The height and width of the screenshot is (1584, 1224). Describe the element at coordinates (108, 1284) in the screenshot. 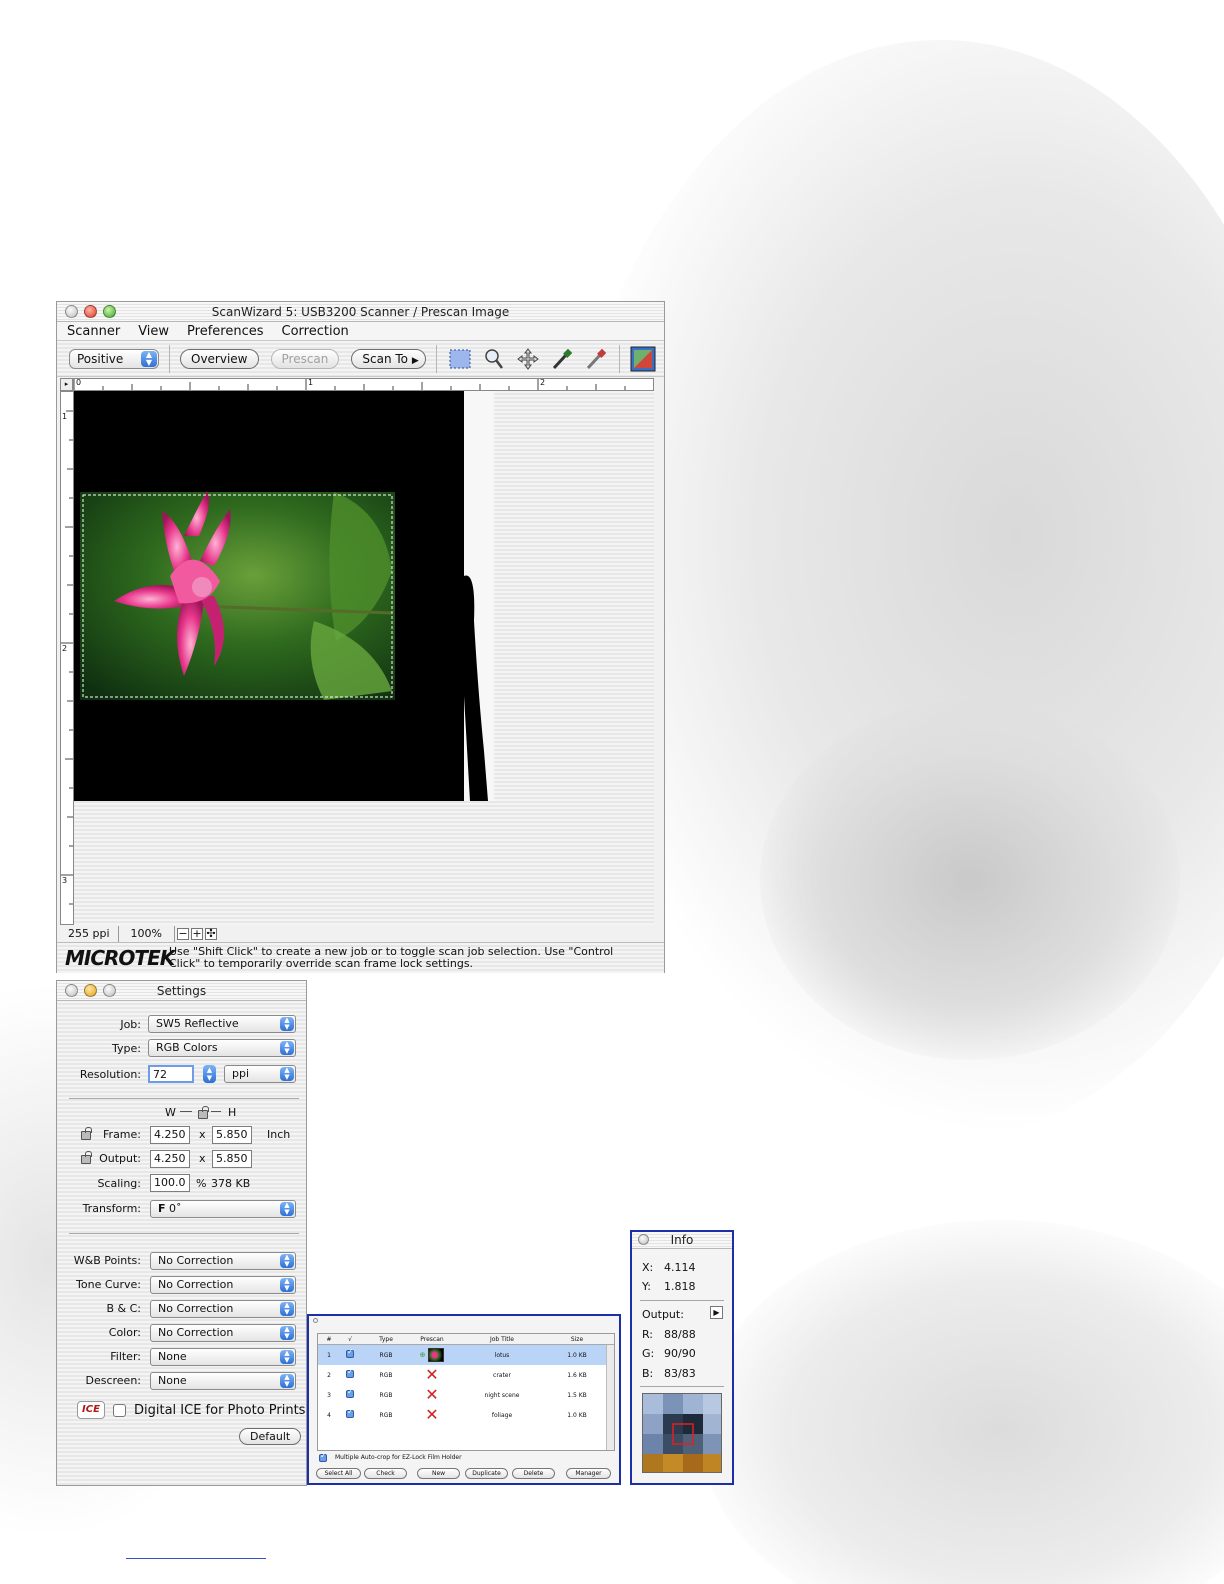

I see `tone-curve-label: Tone Curve:` at that location.